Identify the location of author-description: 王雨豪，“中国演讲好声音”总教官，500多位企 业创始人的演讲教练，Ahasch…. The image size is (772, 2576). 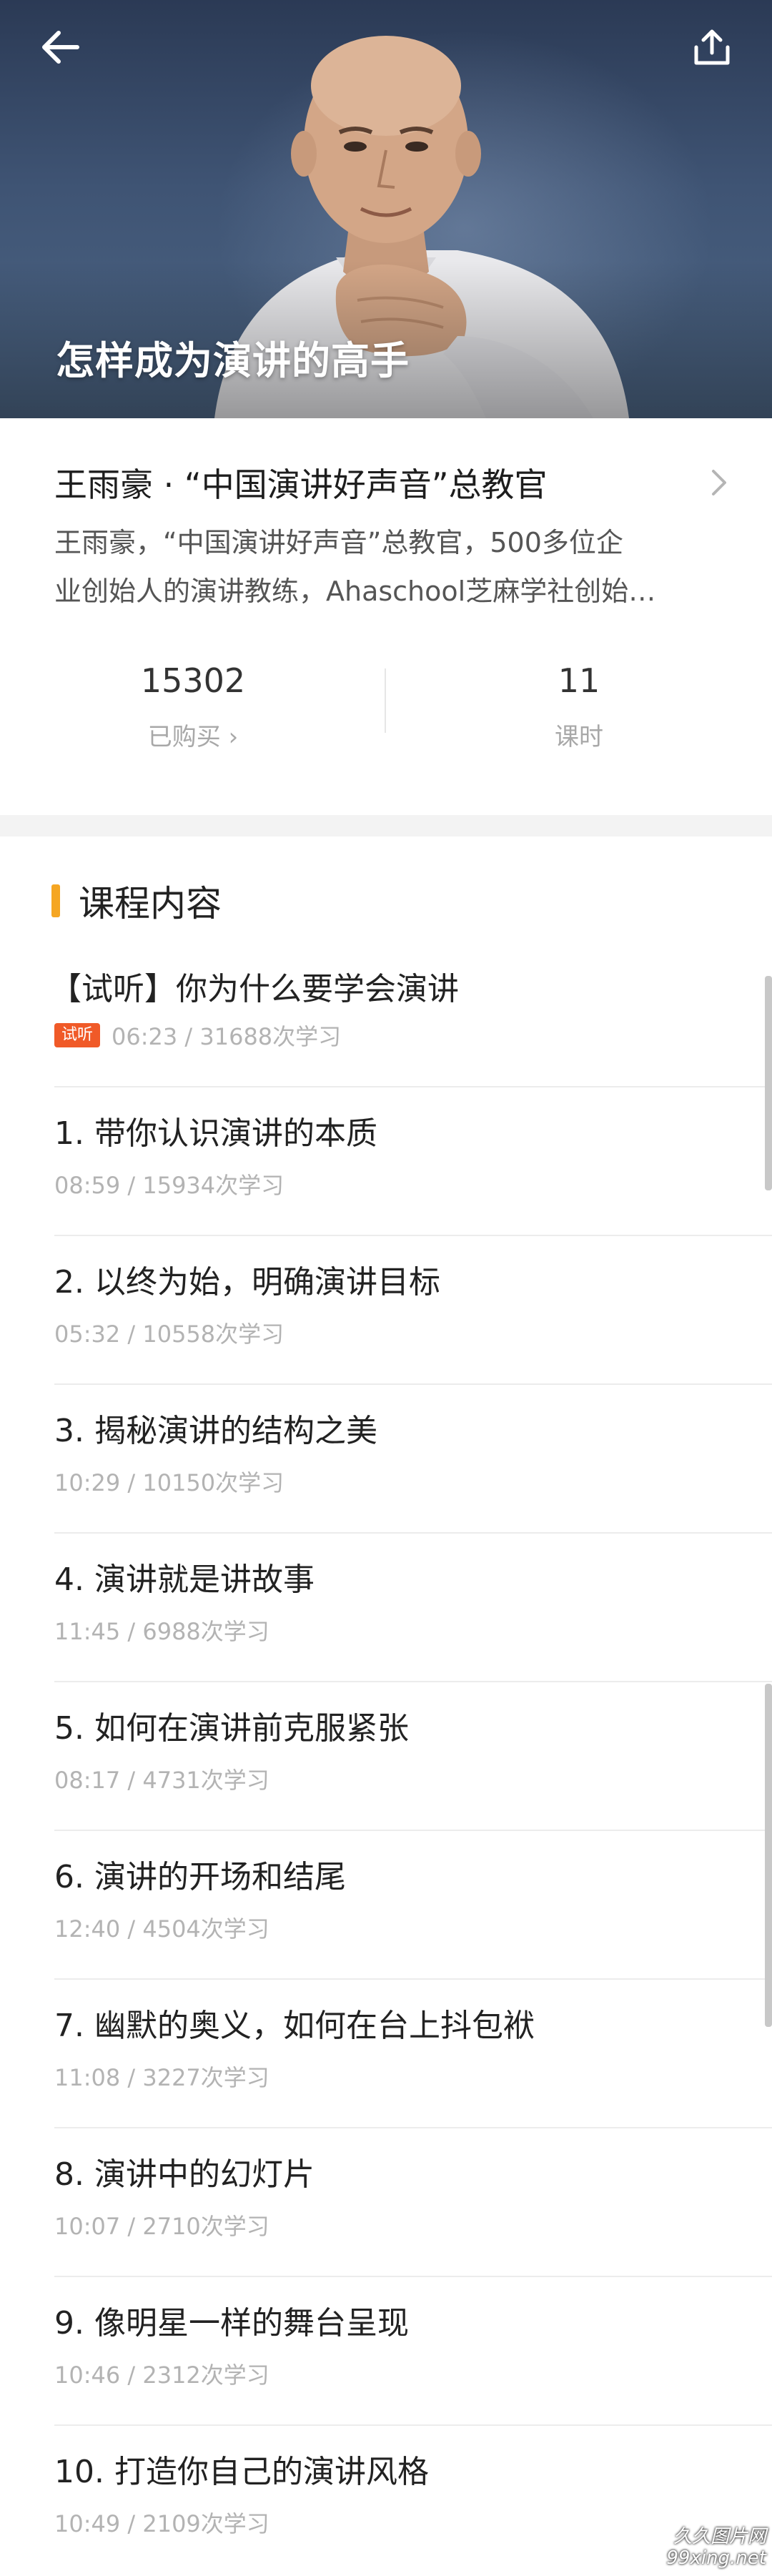
(390, 567).